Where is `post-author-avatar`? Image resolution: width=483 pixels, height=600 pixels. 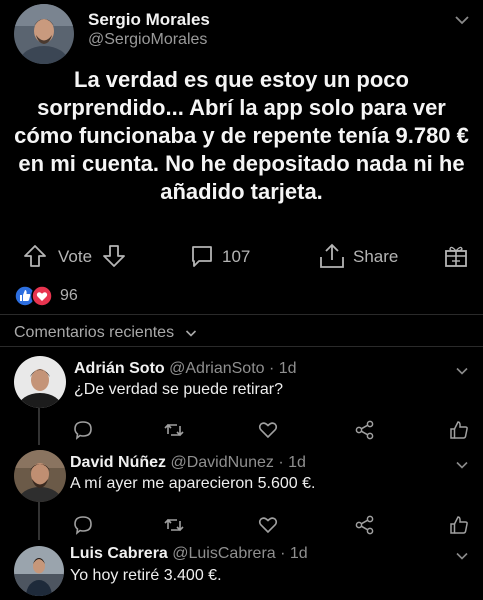 post-author-avatar is located at coordinates (44, 34).